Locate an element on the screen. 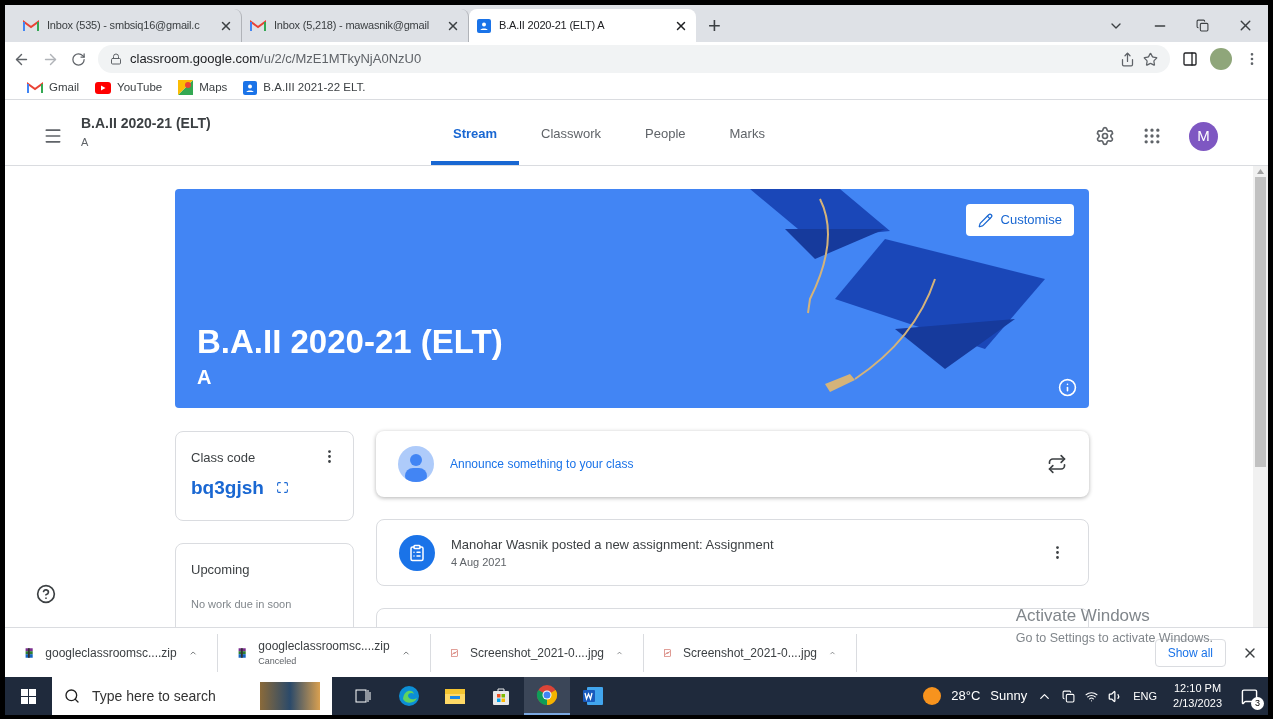 This screenshot has width=1273, height=719. banner-section: A is located at coordinates (350, 377).